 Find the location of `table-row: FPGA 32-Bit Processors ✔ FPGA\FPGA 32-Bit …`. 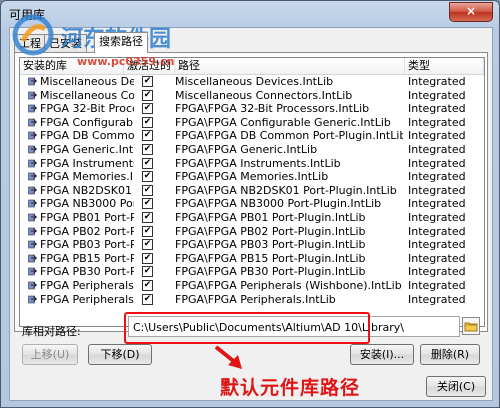

table-row: FPGA 32-Bit Processors ✔ FPGA\FPGA 32-Bit … is located at coordinates (252, 109).